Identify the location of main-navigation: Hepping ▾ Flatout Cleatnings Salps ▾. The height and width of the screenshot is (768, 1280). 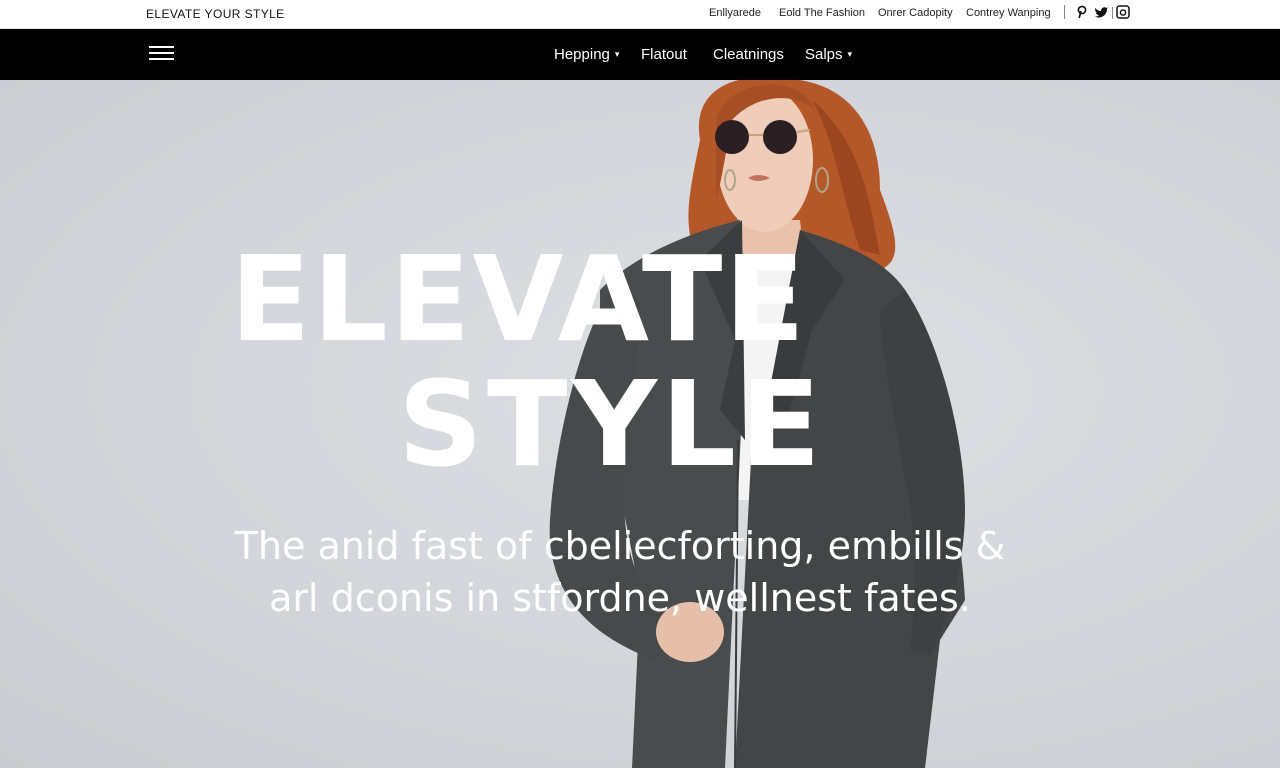
(640, 54).